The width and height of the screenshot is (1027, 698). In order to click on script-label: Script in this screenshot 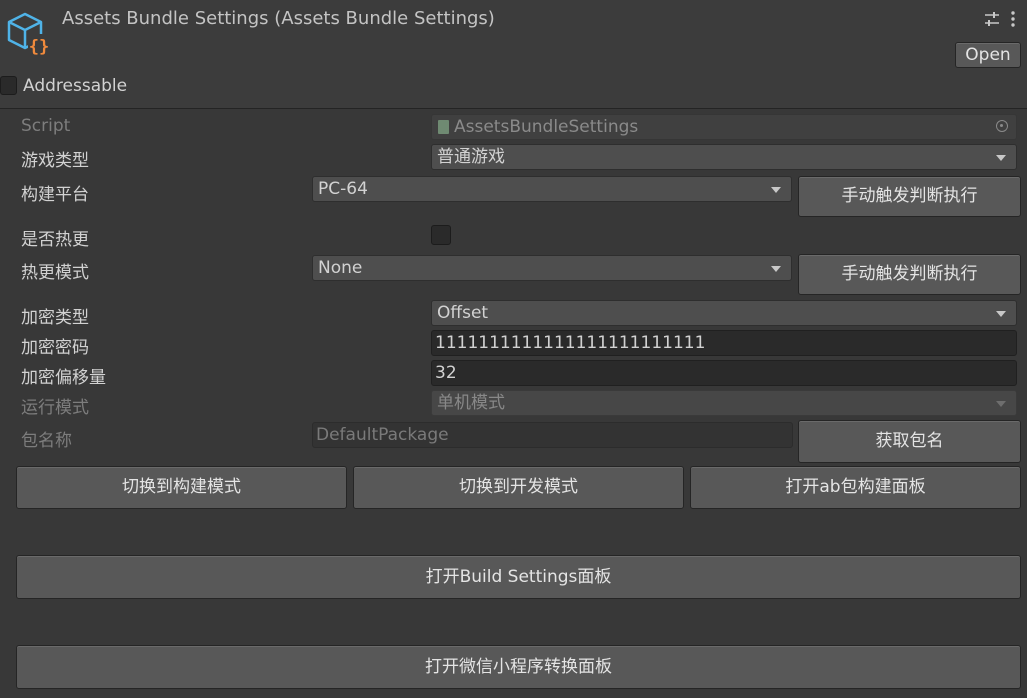, I will do `click(46, 126)`.